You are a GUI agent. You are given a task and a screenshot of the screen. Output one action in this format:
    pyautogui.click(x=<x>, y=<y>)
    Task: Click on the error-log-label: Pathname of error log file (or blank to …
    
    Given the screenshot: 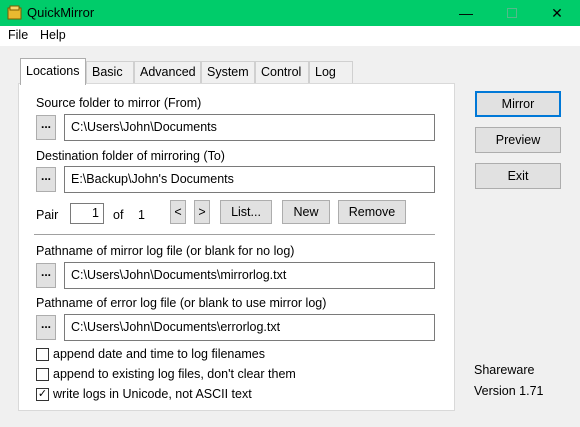 What is the action you would take?
    pyautogui.click(x=181, y=303)
    